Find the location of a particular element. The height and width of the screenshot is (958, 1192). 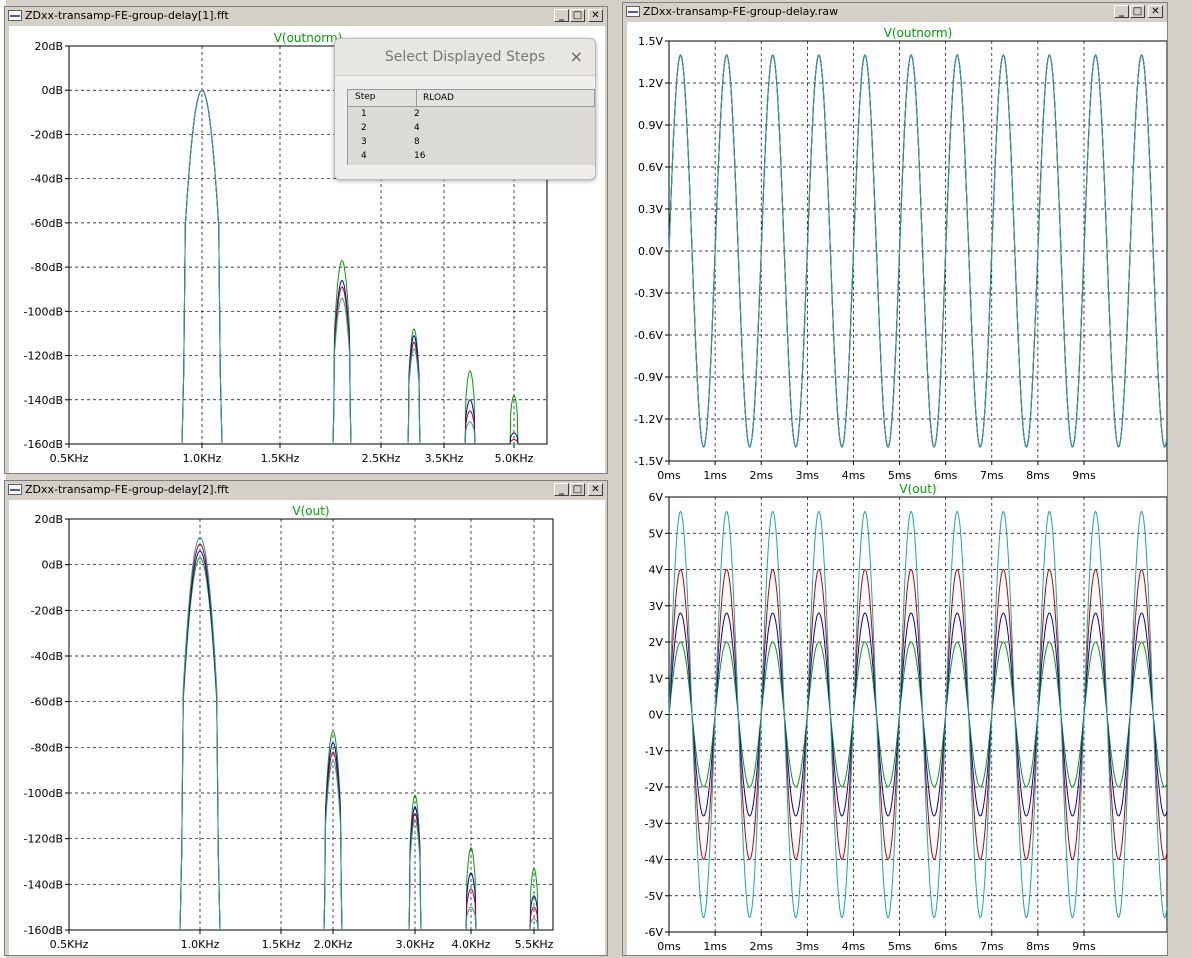

table-row: 4 16 is located at coordinates (471, 157).